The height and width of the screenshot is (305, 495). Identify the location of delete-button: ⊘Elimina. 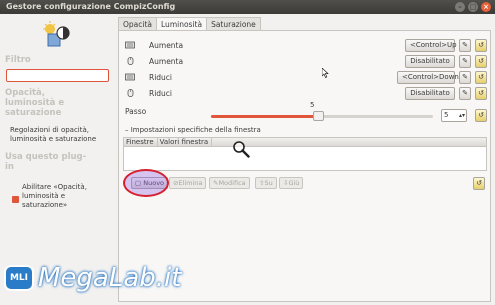
(188, 183).